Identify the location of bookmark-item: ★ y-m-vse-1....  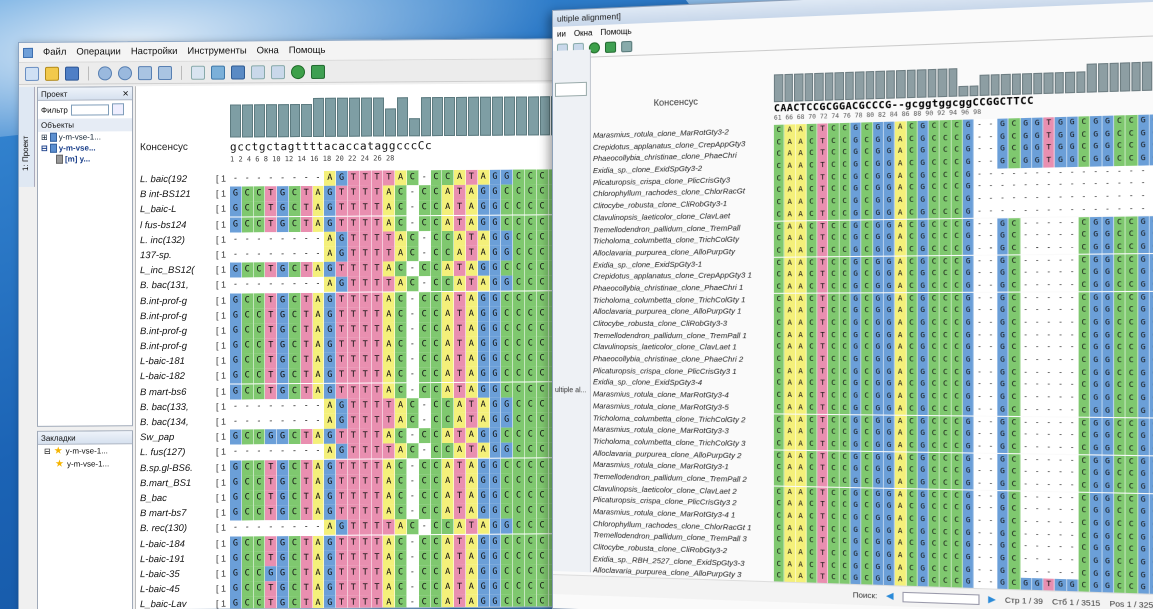
(85, 464).